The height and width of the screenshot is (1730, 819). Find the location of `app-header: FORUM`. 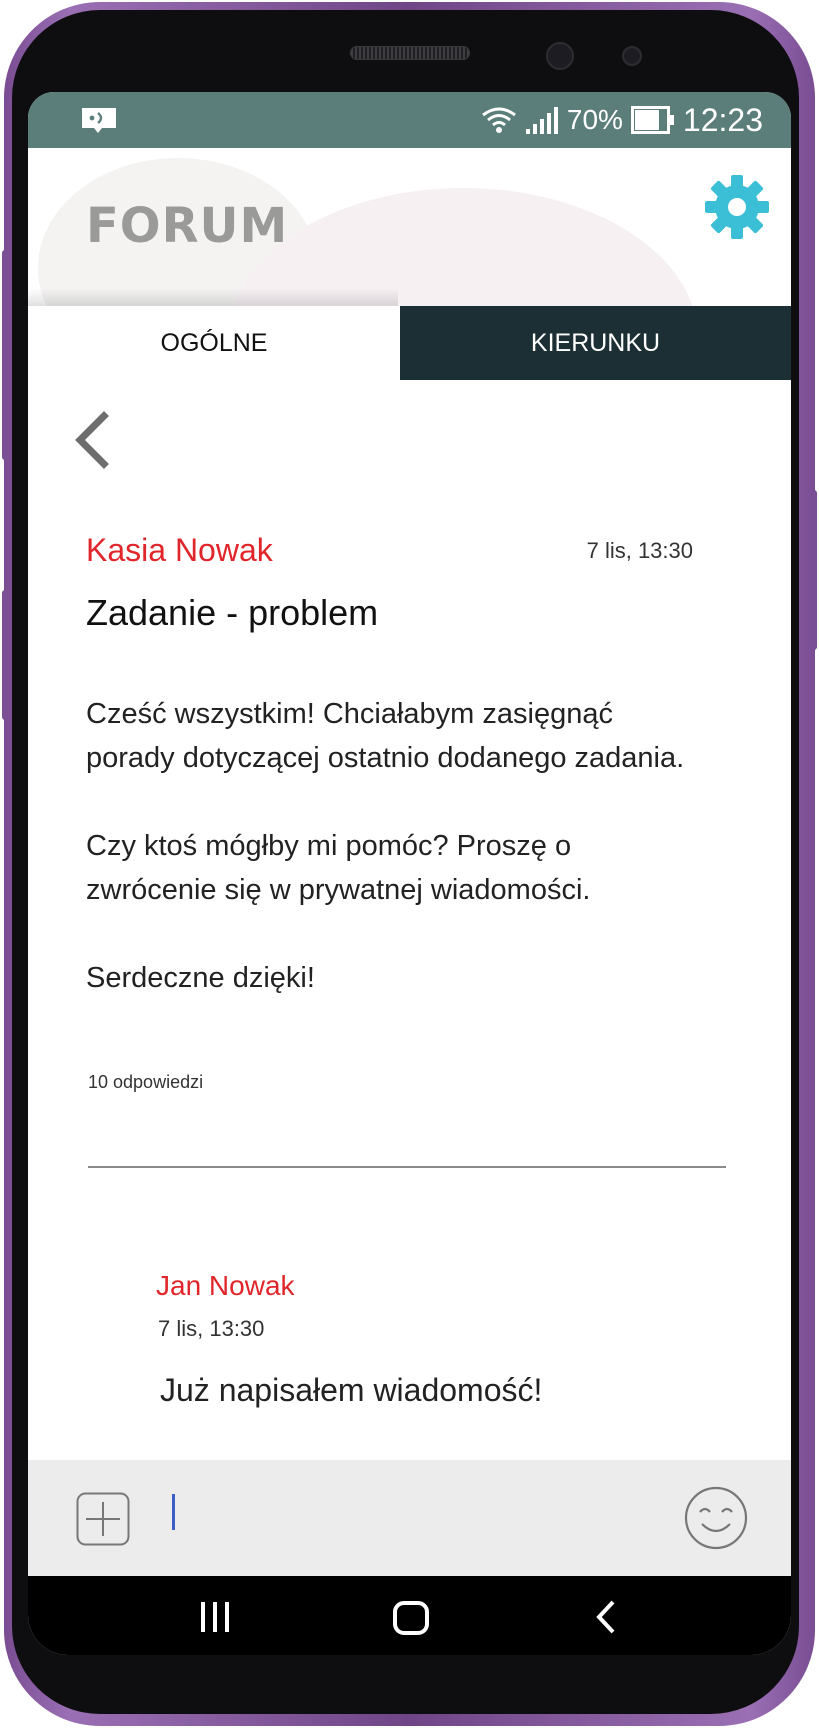

app-header: FORUM is located at coordinates (409, 227).